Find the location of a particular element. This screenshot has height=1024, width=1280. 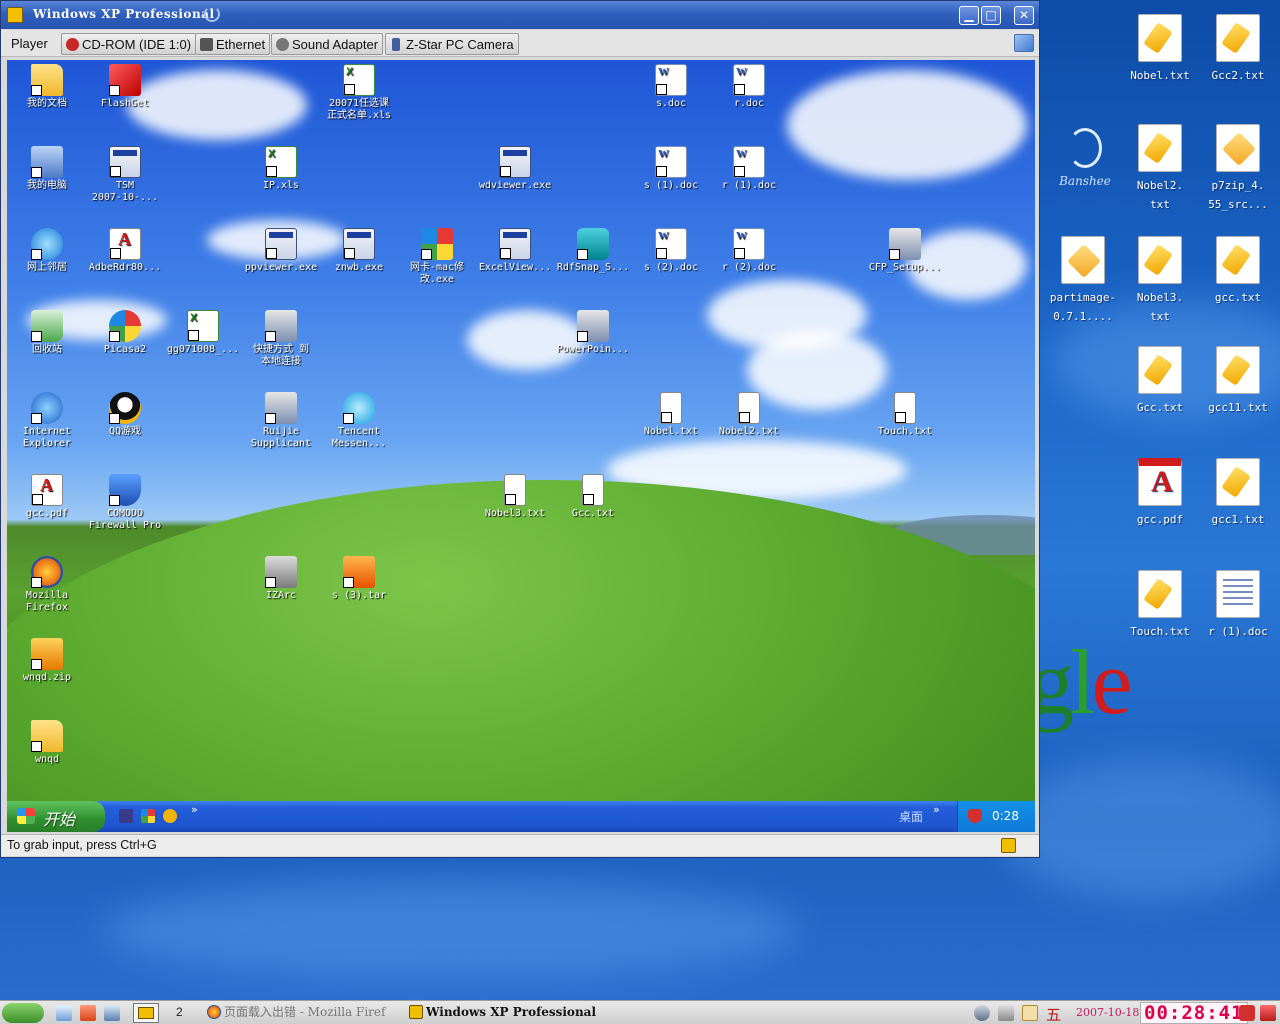

host-desktop-icon: gcc1.txt is located at coordinates (1238, 493).